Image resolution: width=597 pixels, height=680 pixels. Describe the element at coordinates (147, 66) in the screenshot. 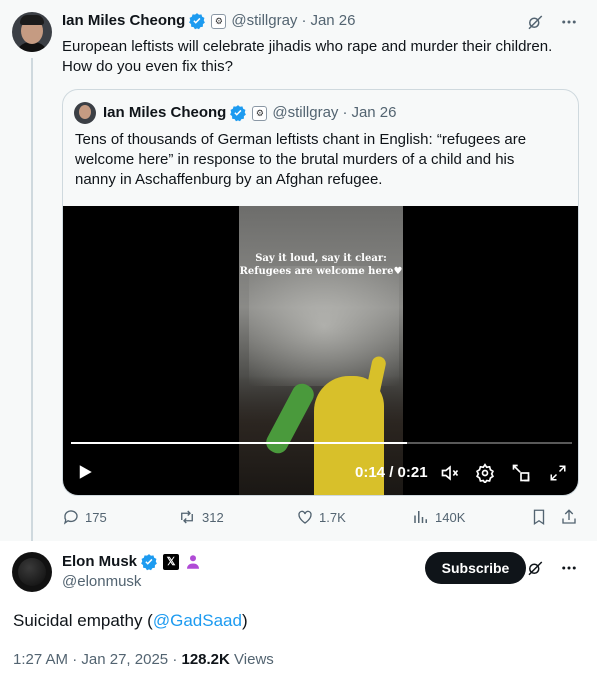

I see `parent-text-line-2: How do you even fix this?` at that location.